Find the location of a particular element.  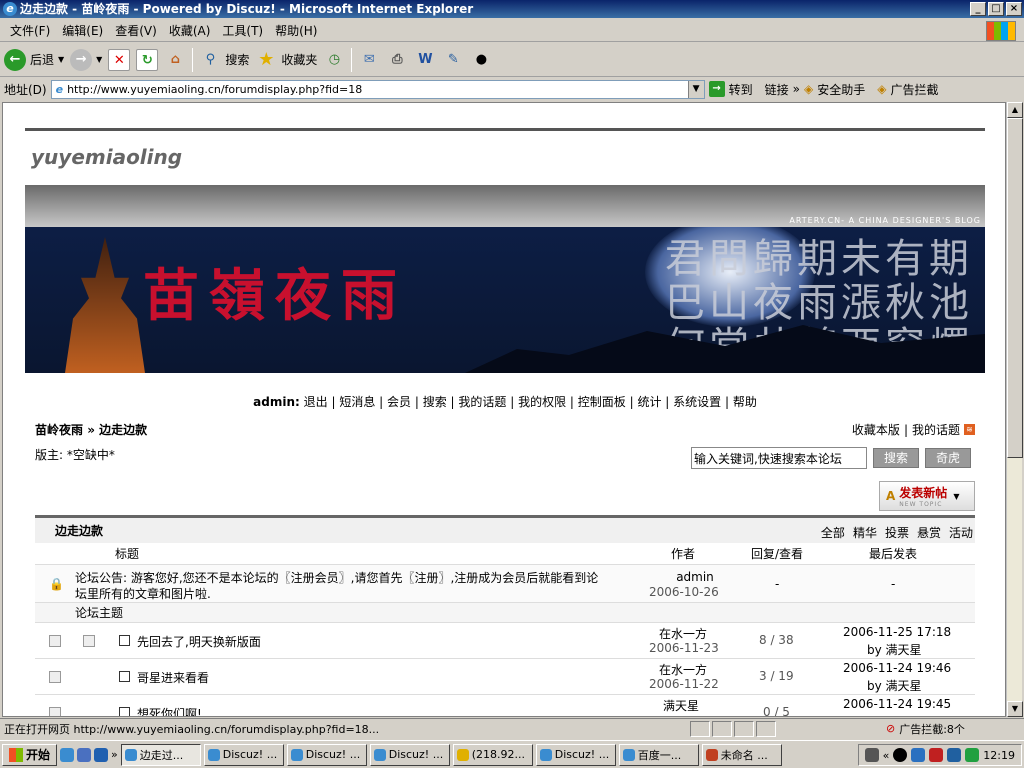

menu-edit: 编辑(E) is located at coordinates (82, 30).